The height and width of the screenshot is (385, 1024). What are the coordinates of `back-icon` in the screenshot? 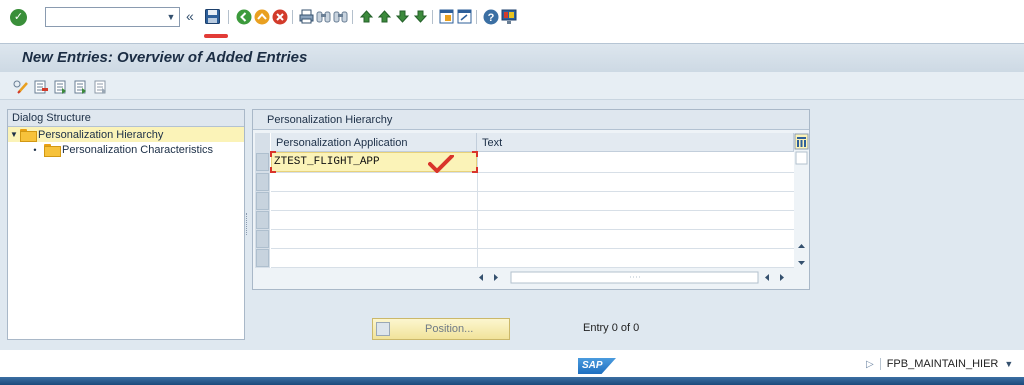 It's located at (243, 16).